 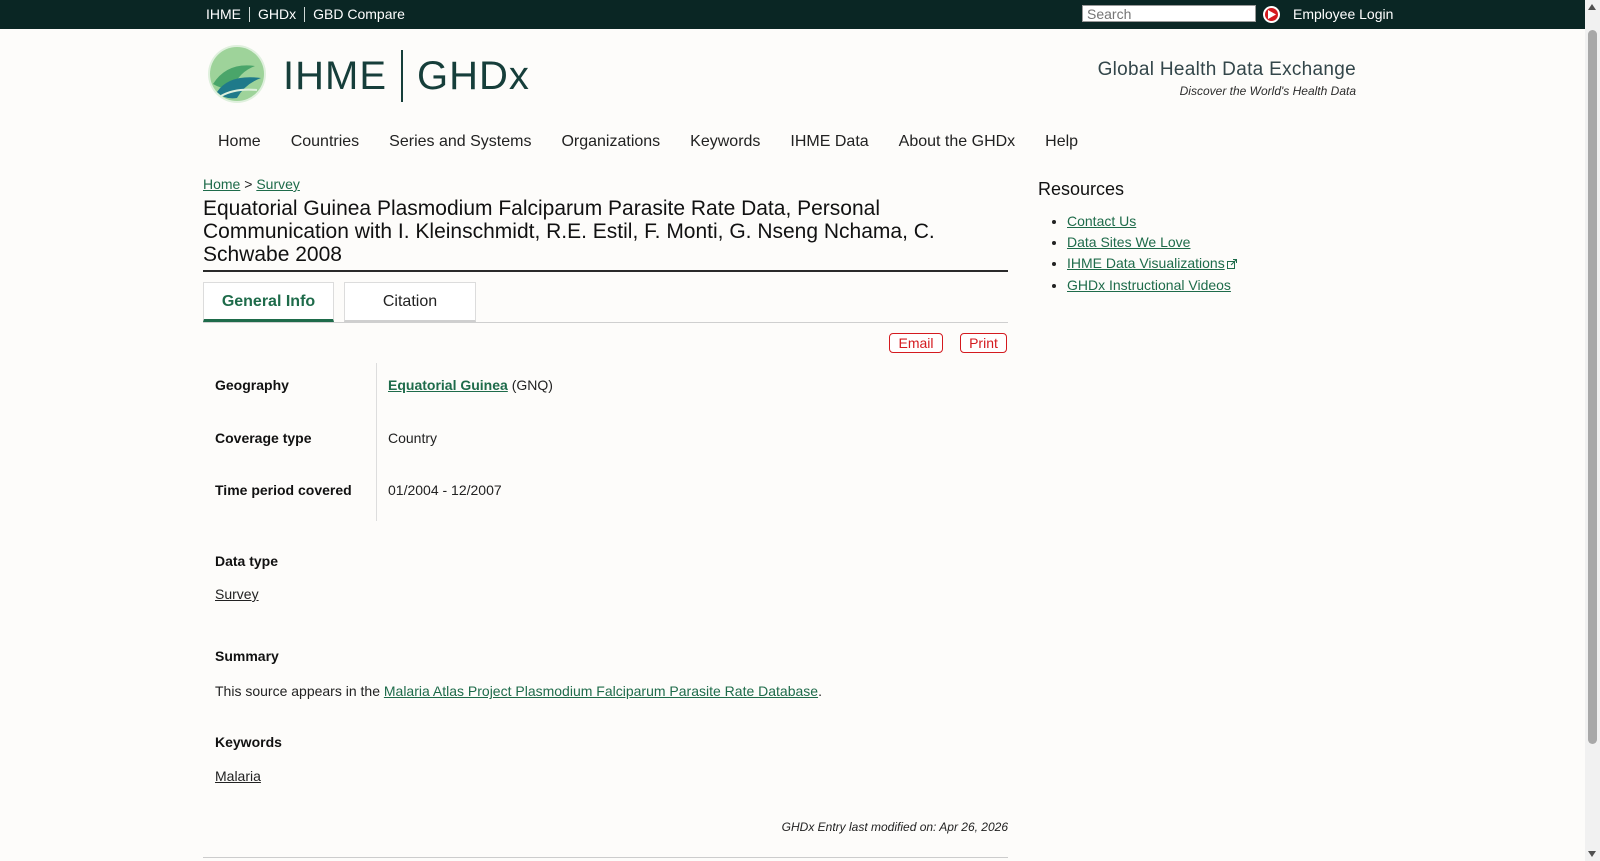 What do you see at coordinates (221, 184) in the screenshot?
I see `breadcrumb-home: Home` at bounding box center [221, 184].